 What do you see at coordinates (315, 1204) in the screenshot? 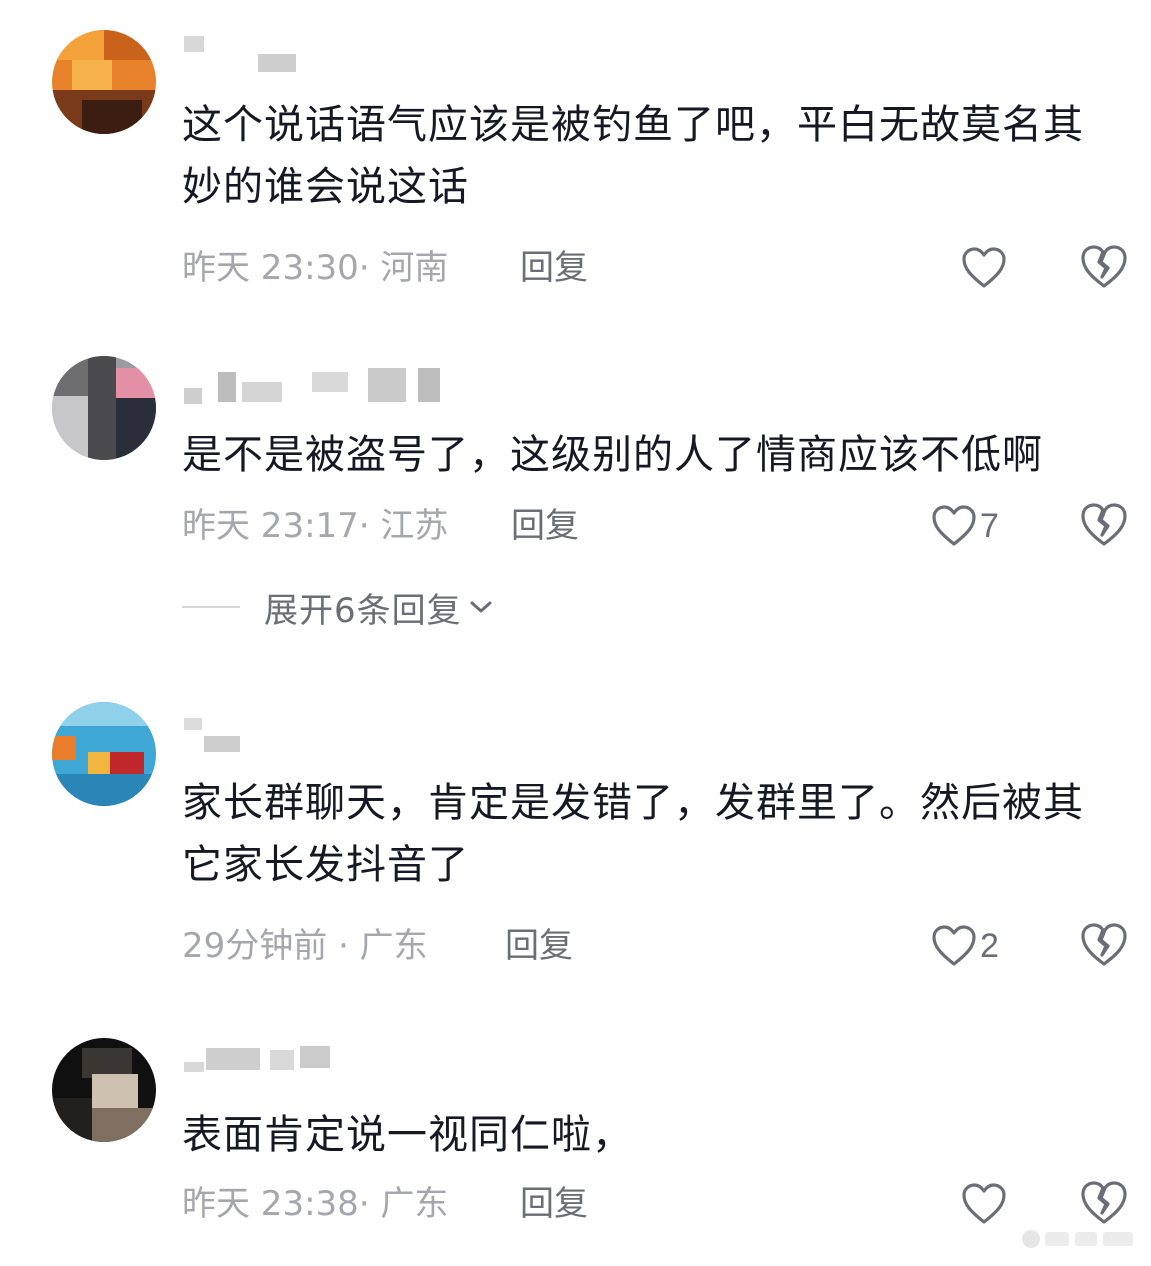
I see `comment-meta: 昨天 23:38· 广东` at bounding box center [315, 1204].